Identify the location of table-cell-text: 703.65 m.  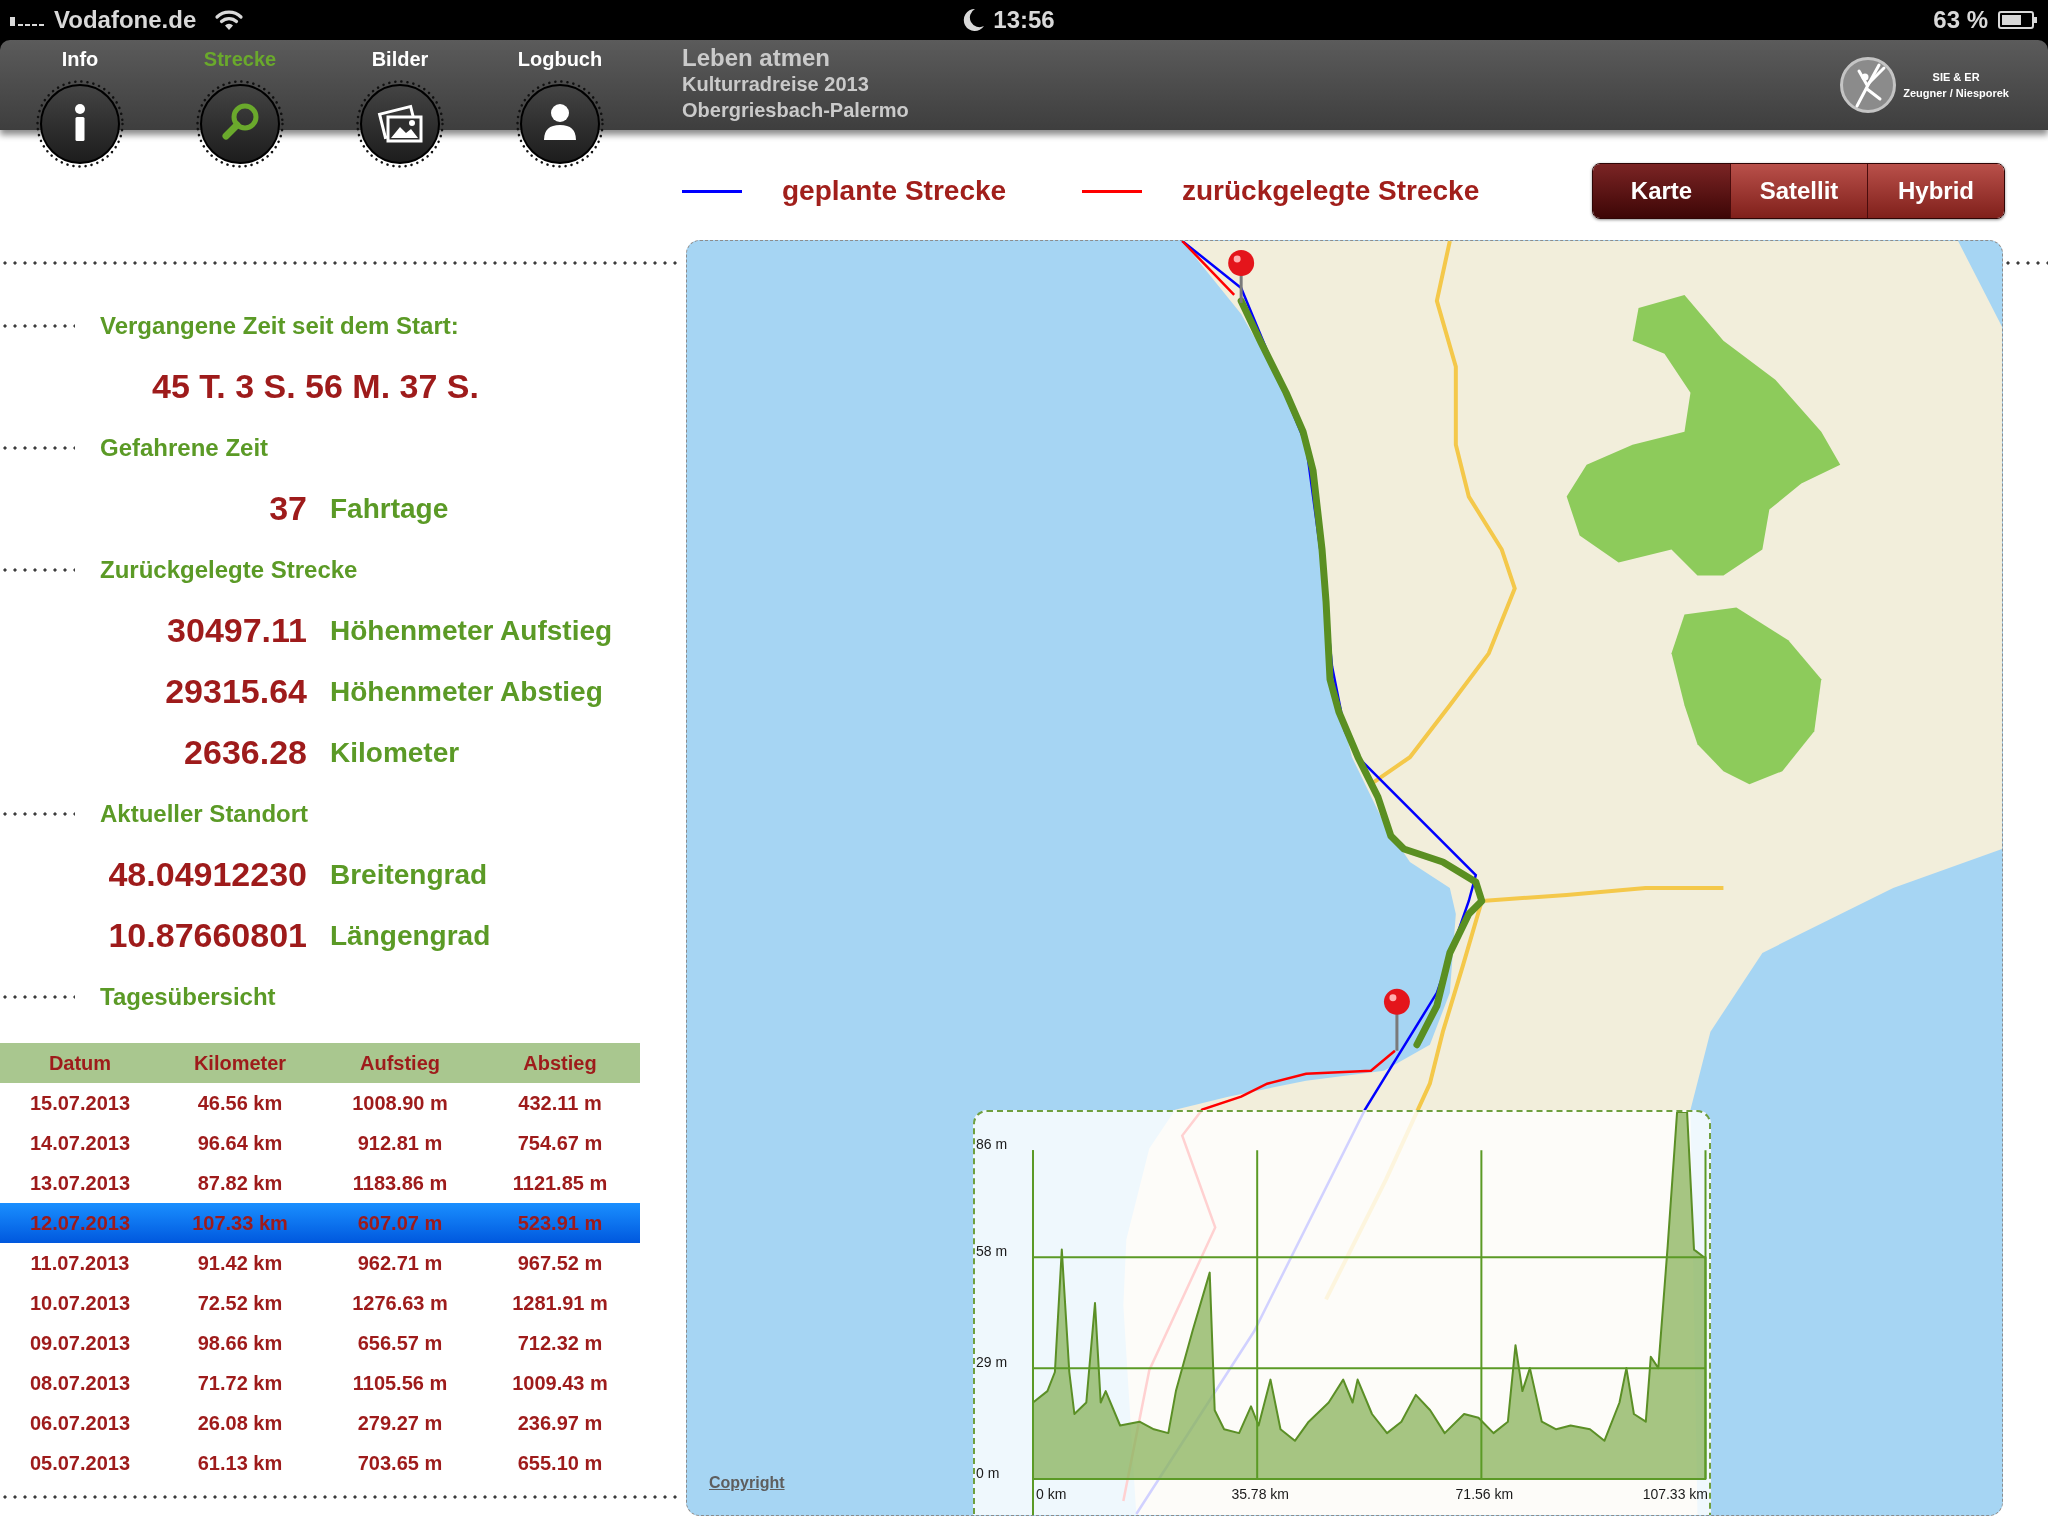
(400, 1463).